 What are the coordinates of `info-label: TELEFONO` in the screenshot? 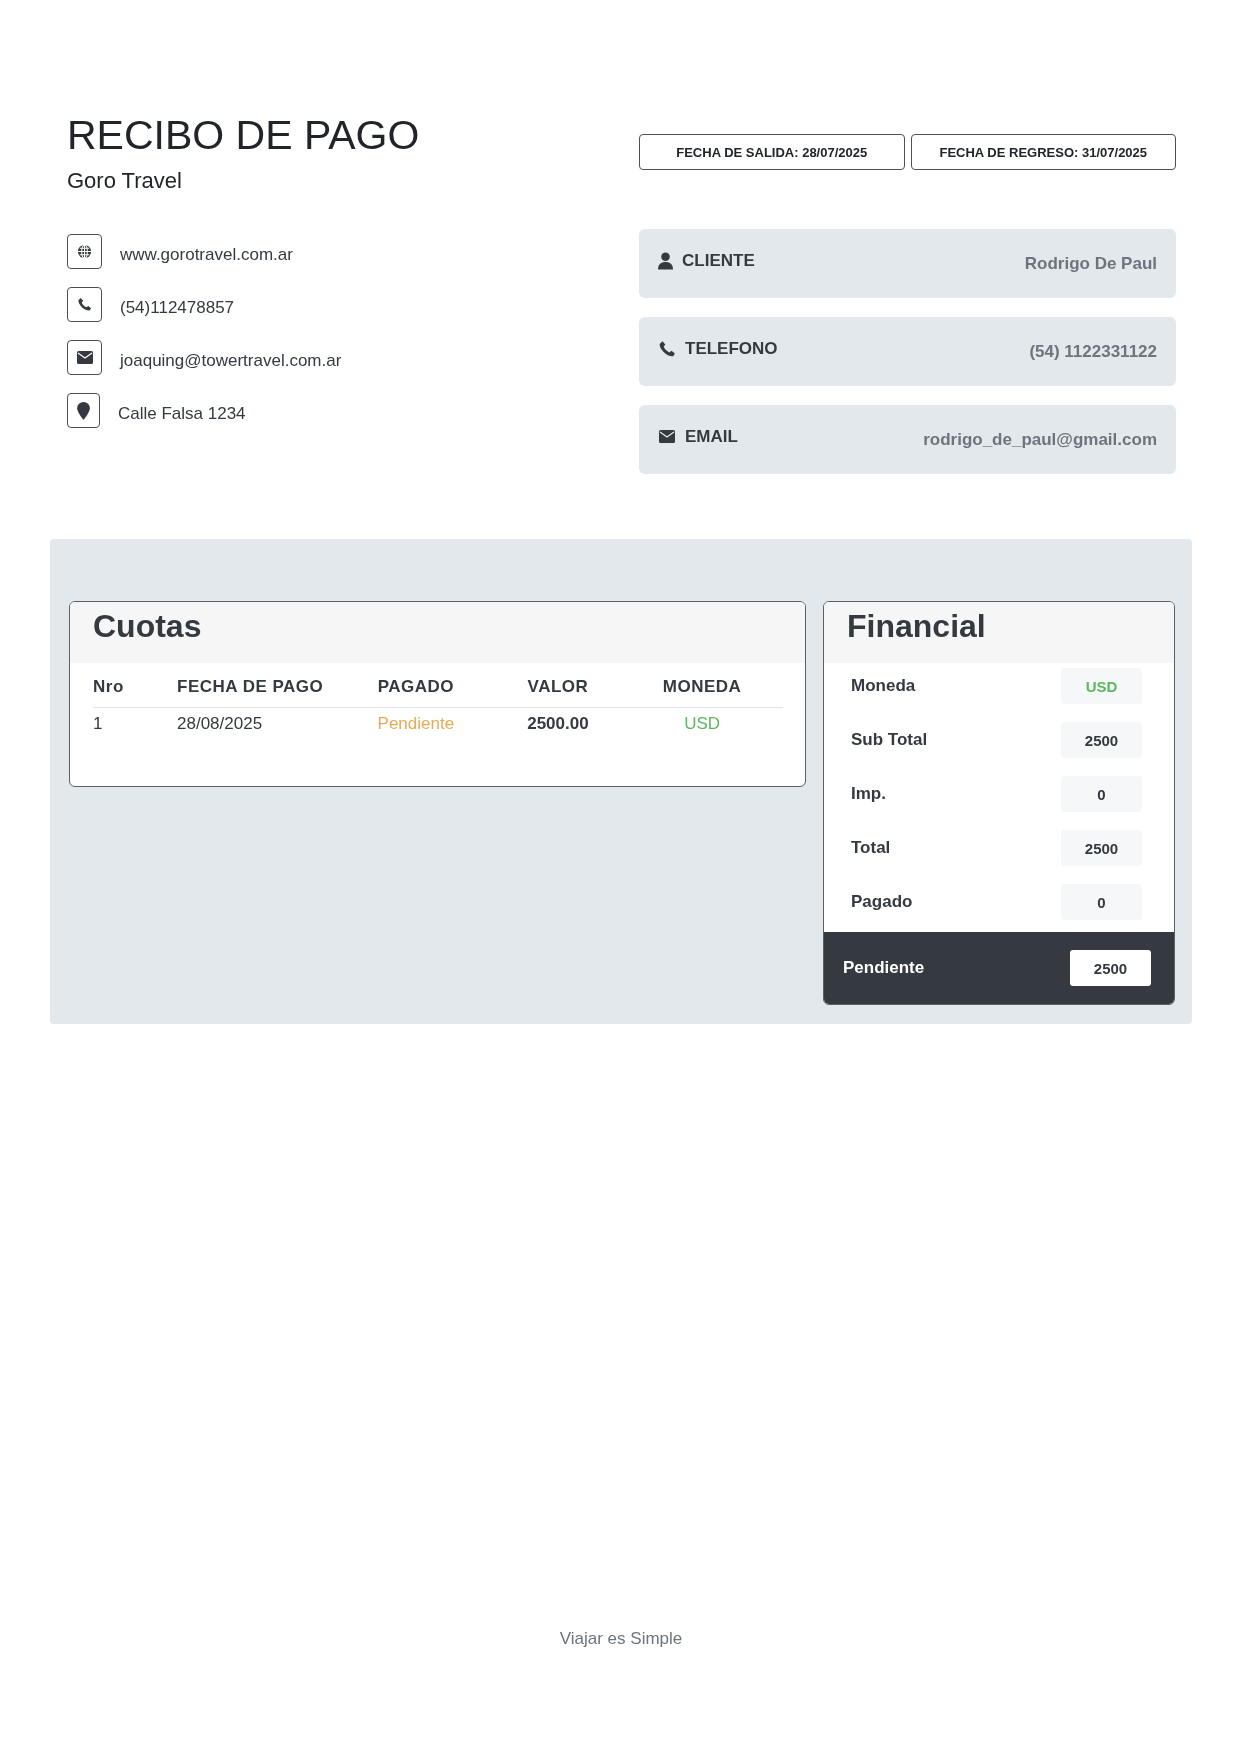 It's located at (731, 348).